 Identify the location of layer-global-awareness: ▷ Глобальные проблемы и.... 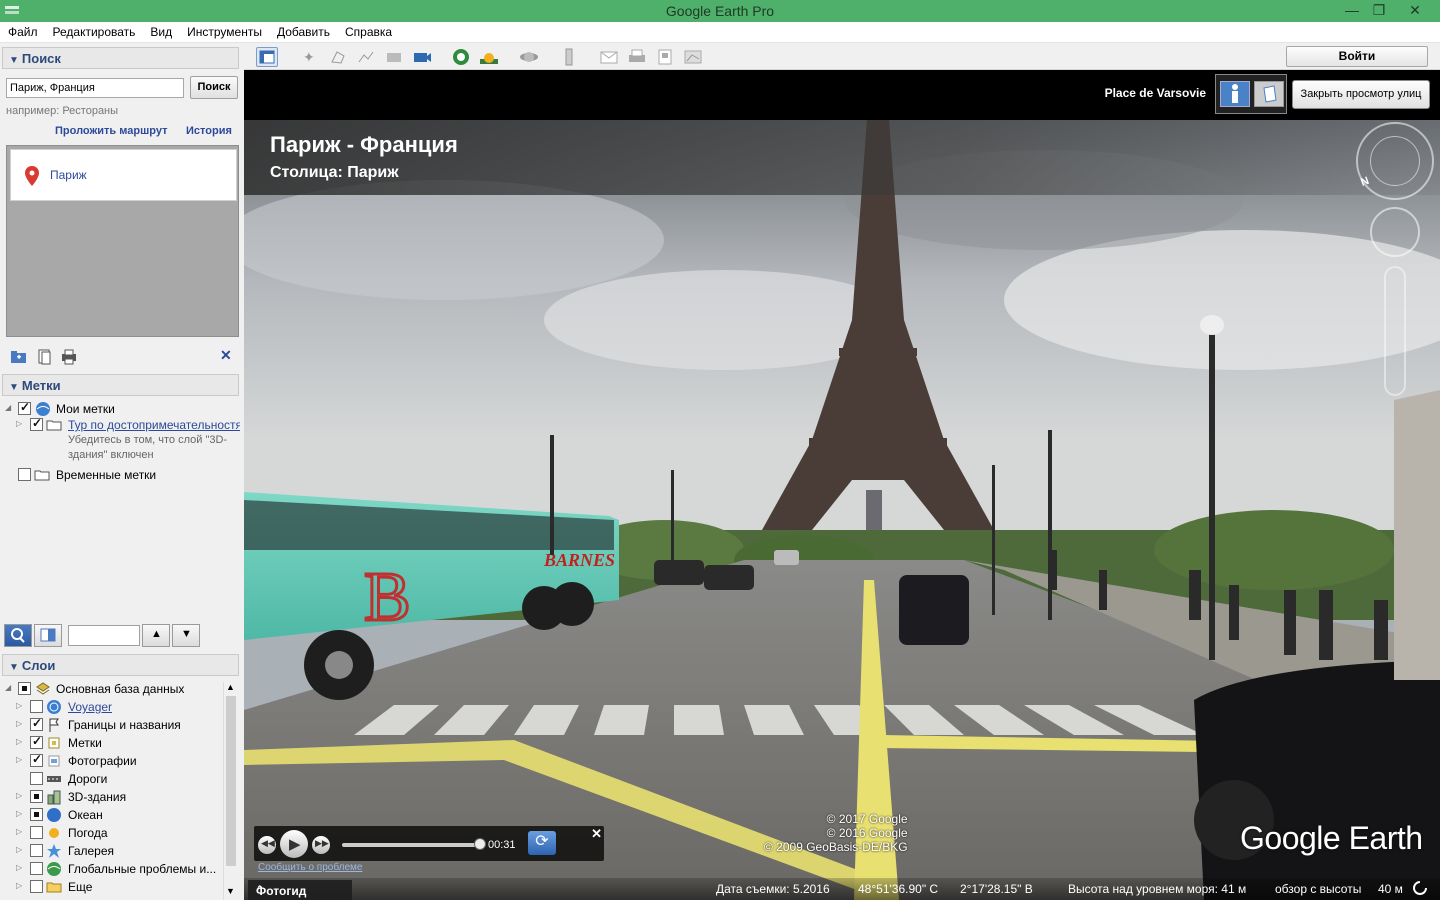
(111, 869).